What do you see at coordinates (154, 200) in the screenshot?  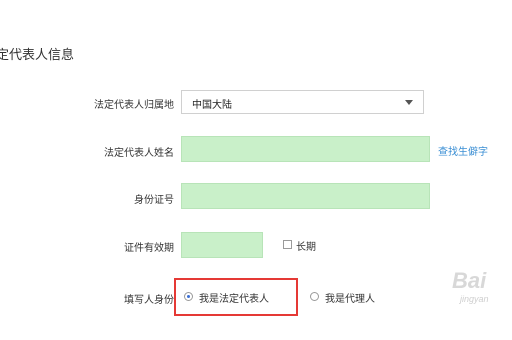 I see `id-number-label: 身份证号` at bounding box center [154, 200].